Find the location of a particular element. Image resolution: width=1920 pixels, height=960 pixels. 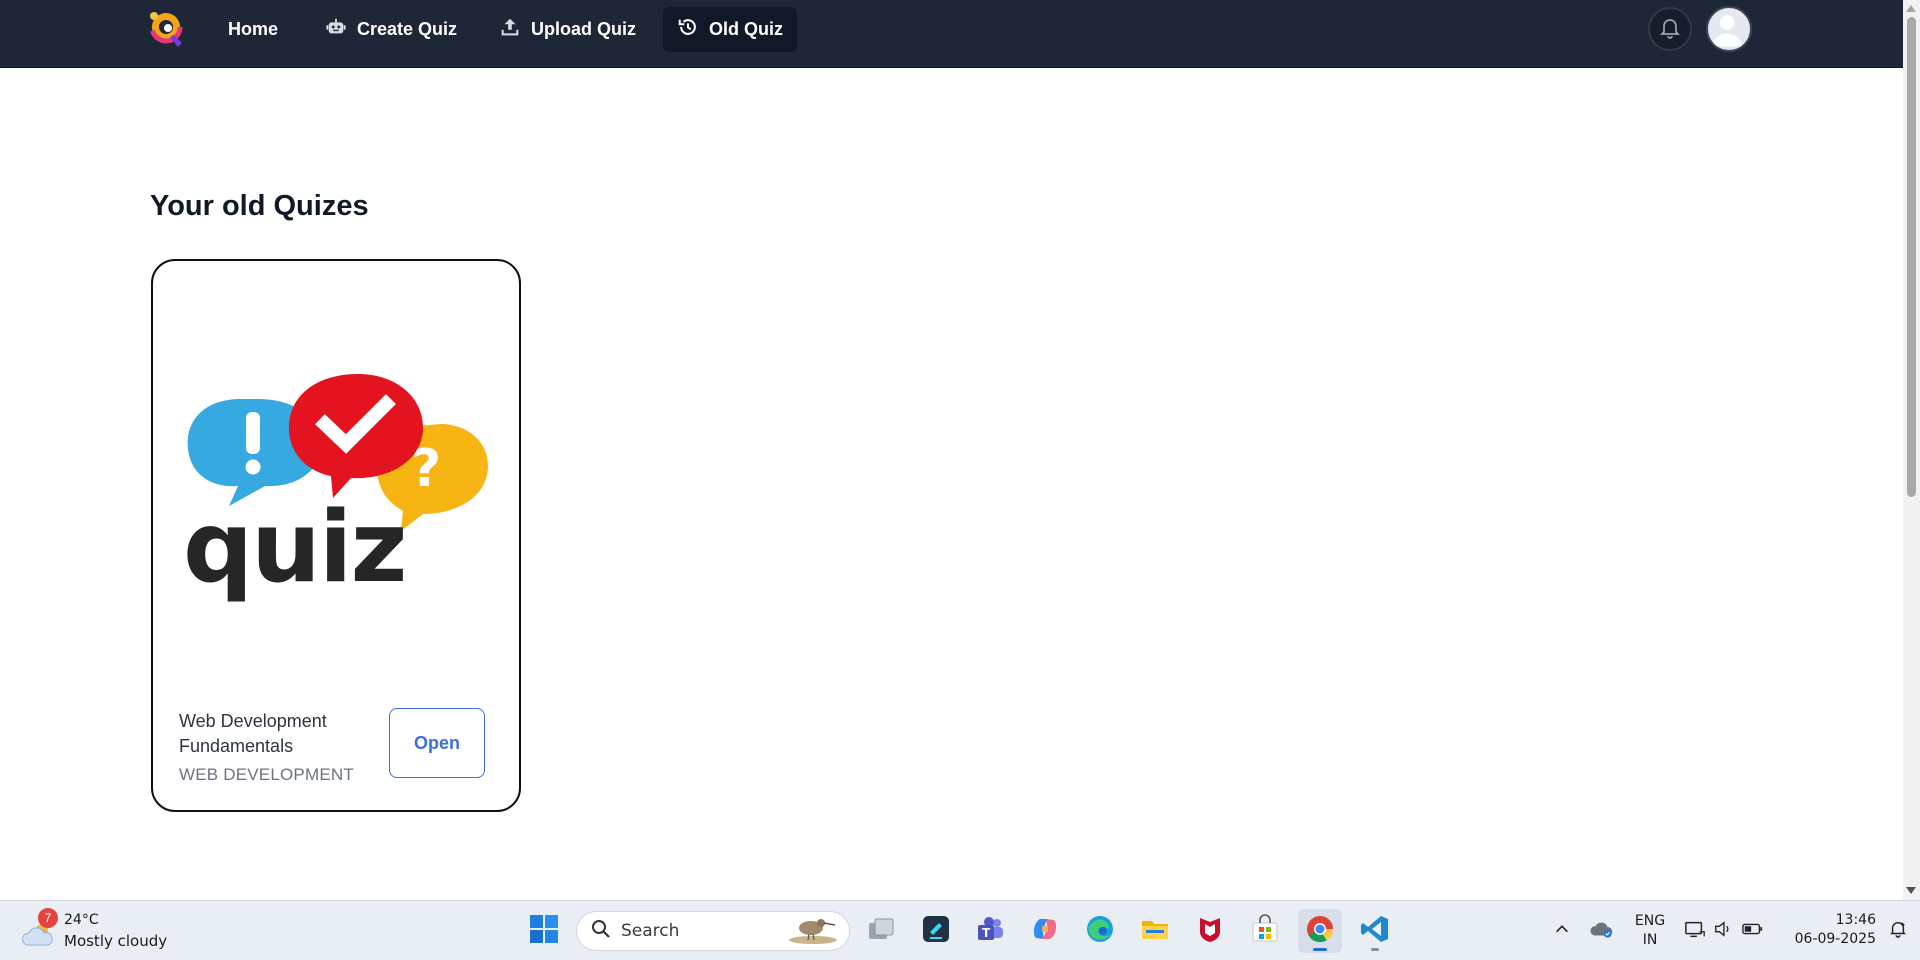

history-icon is located at coordinates (688, 29).